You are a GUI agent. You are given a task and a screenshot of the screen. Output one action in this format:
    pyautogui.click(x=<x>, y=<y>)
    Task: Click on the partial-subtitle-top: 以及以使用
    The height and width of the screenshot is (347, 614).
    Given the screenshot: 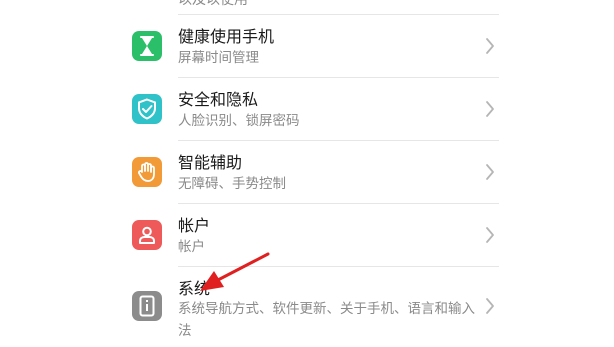 What is the action you would take?
    pyautogui.click(x=213, y=4)
    